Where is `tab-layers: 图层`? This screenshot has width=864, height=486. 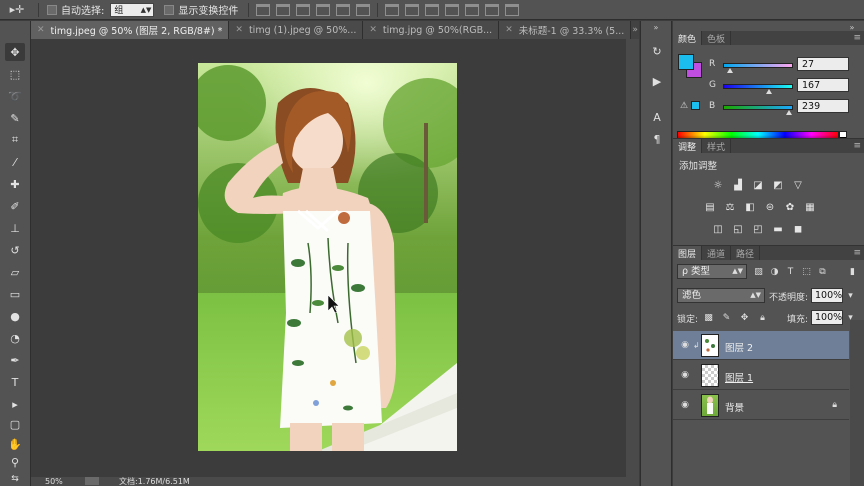 tab-layers: 图层 is located at coordinates (688, 253).